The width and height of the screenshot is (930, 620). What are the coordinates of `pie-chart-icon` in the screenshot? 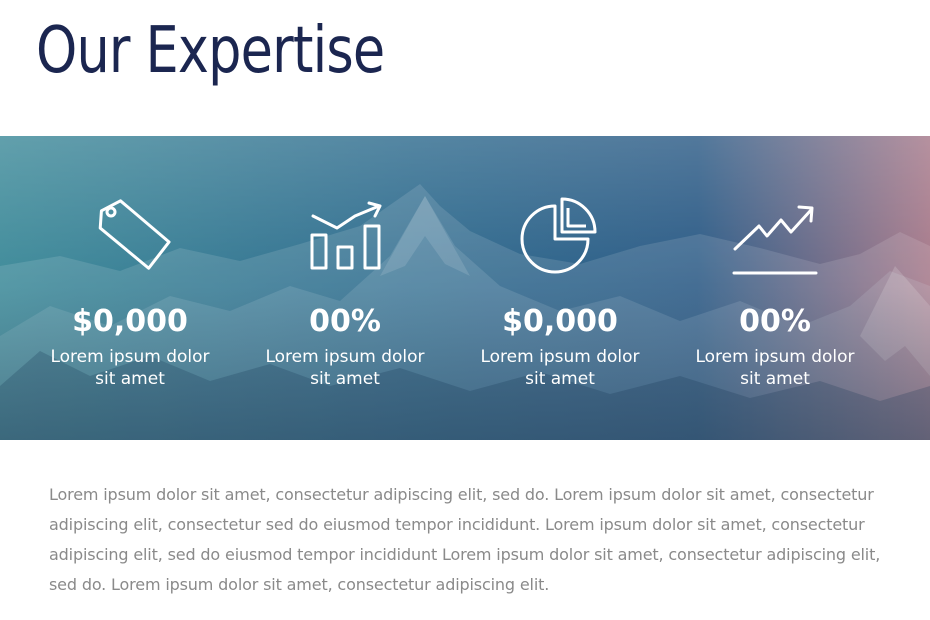 It's located at (558, 235).